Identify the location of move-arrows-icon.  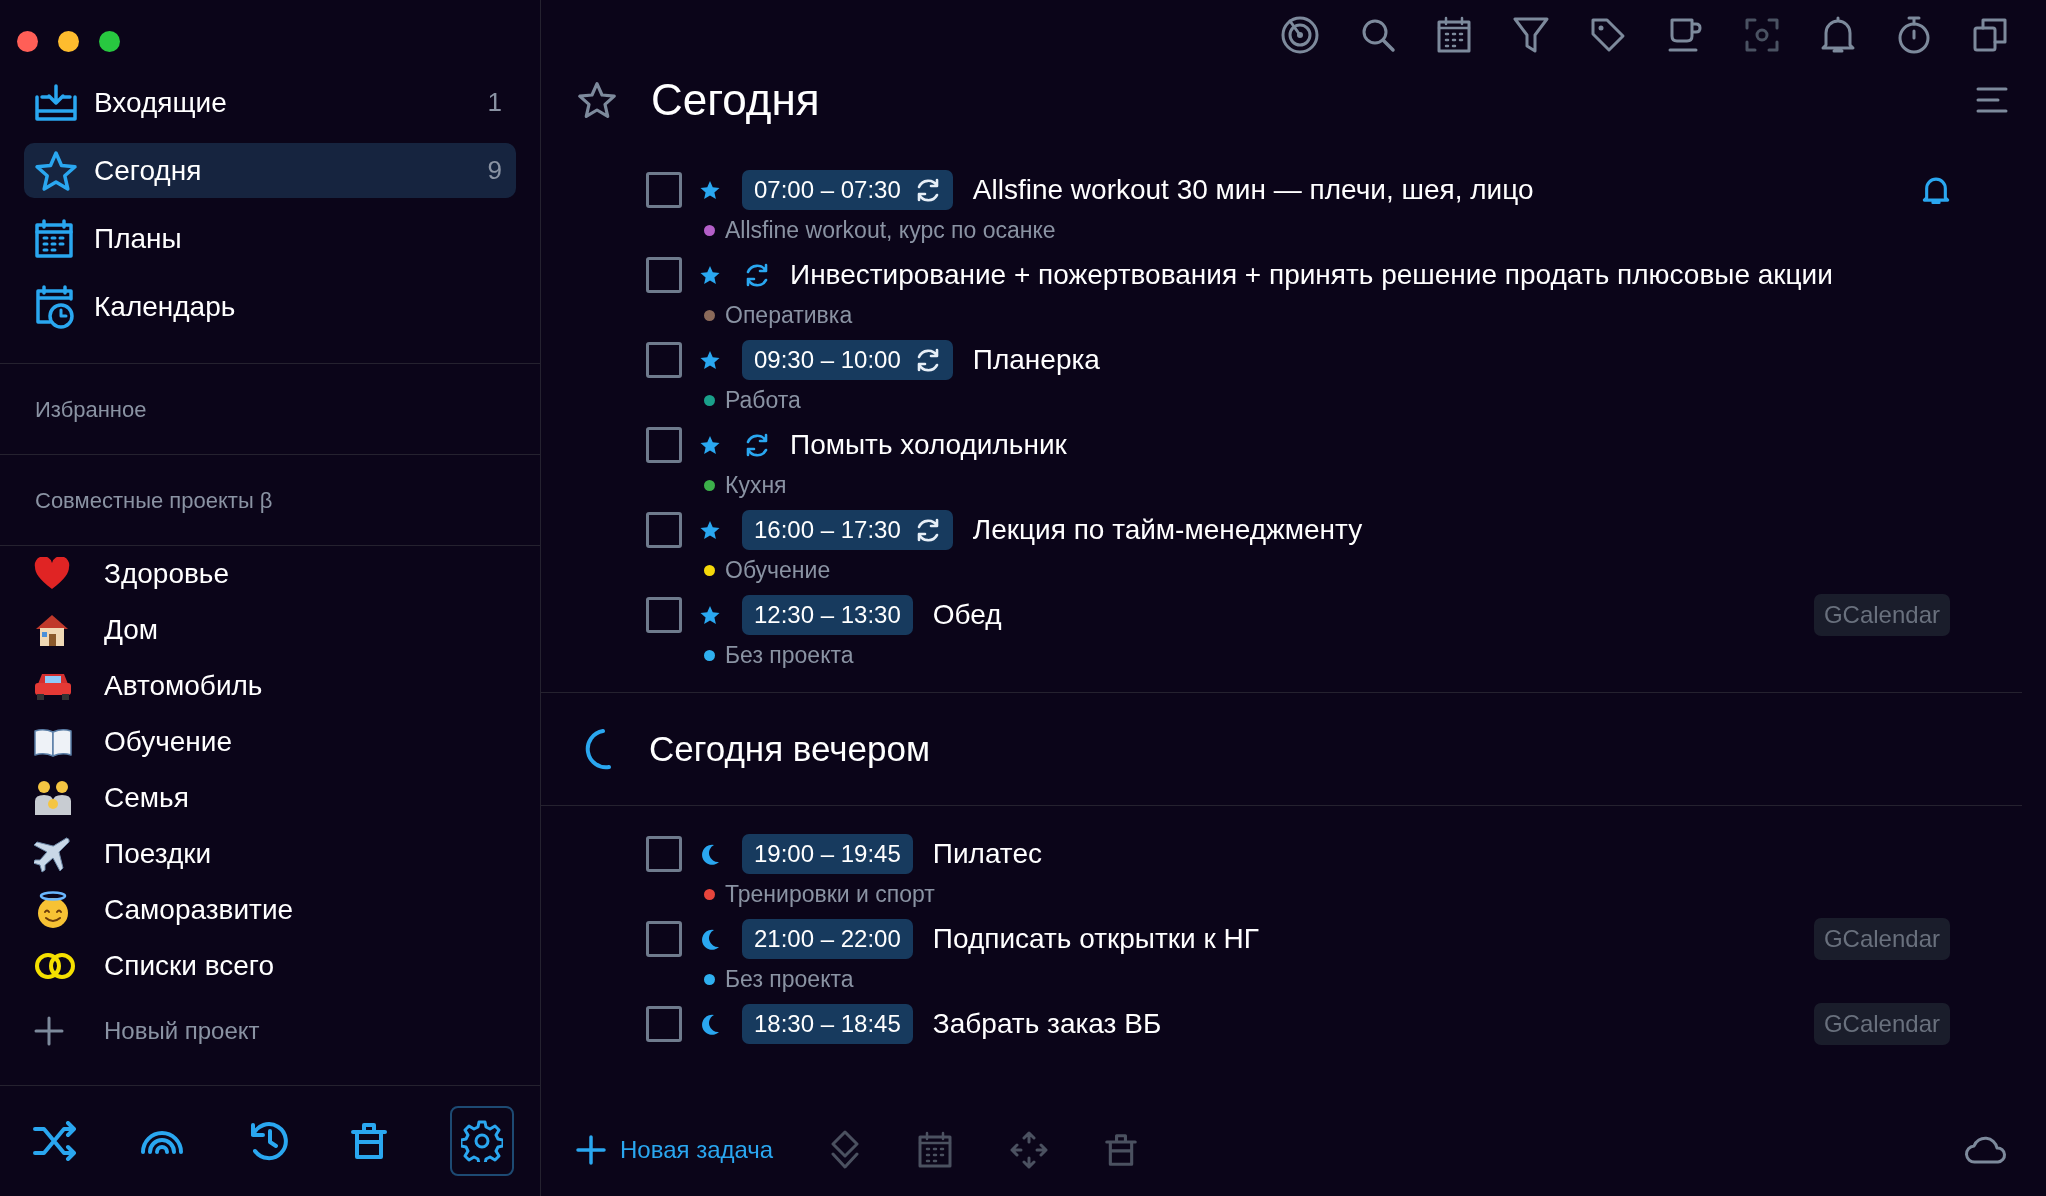
(1029, 1150).